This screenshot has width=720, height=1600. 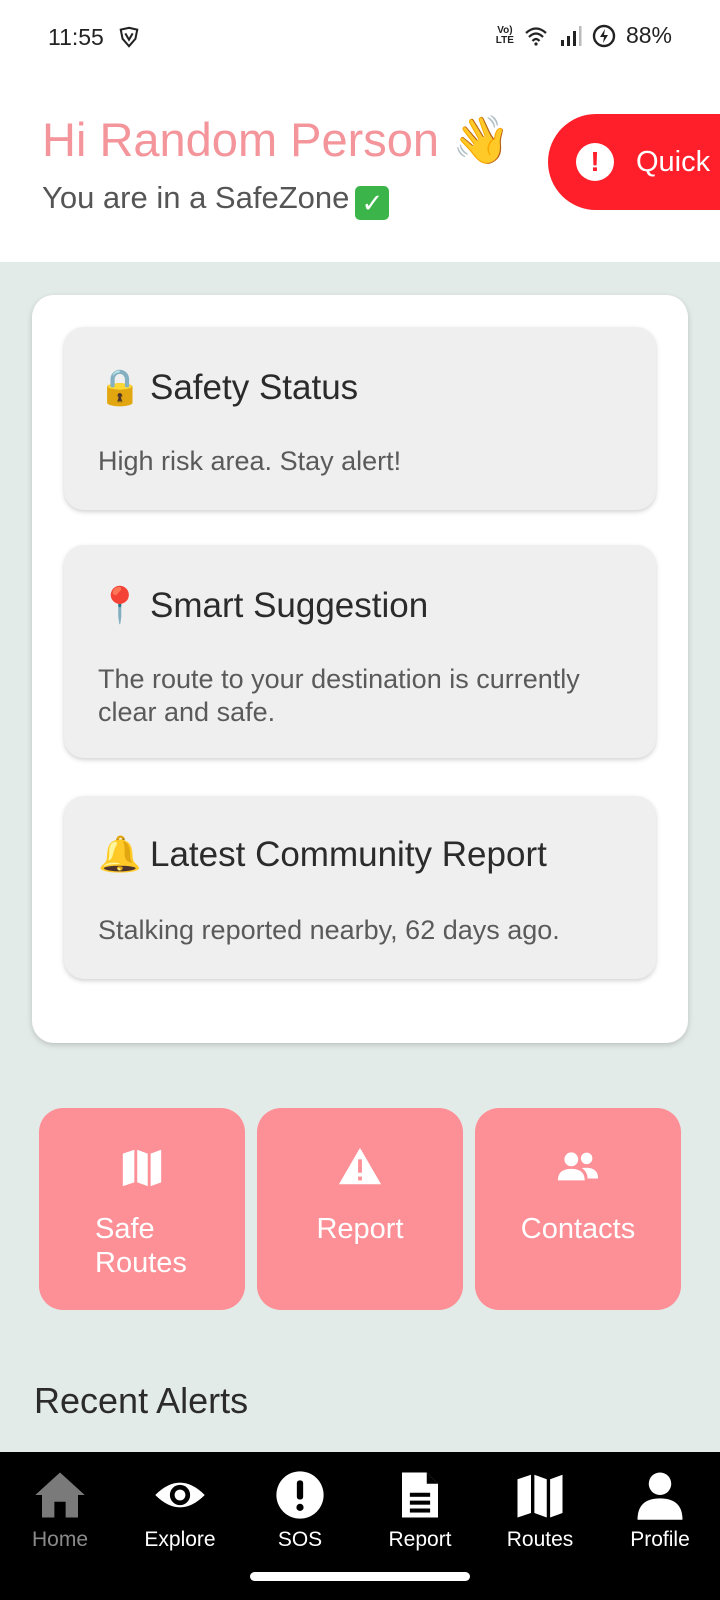 What do you see at coordinates (571, 35) in the screenshot?
I see `signal-icon` at bounding box center [571, 35].